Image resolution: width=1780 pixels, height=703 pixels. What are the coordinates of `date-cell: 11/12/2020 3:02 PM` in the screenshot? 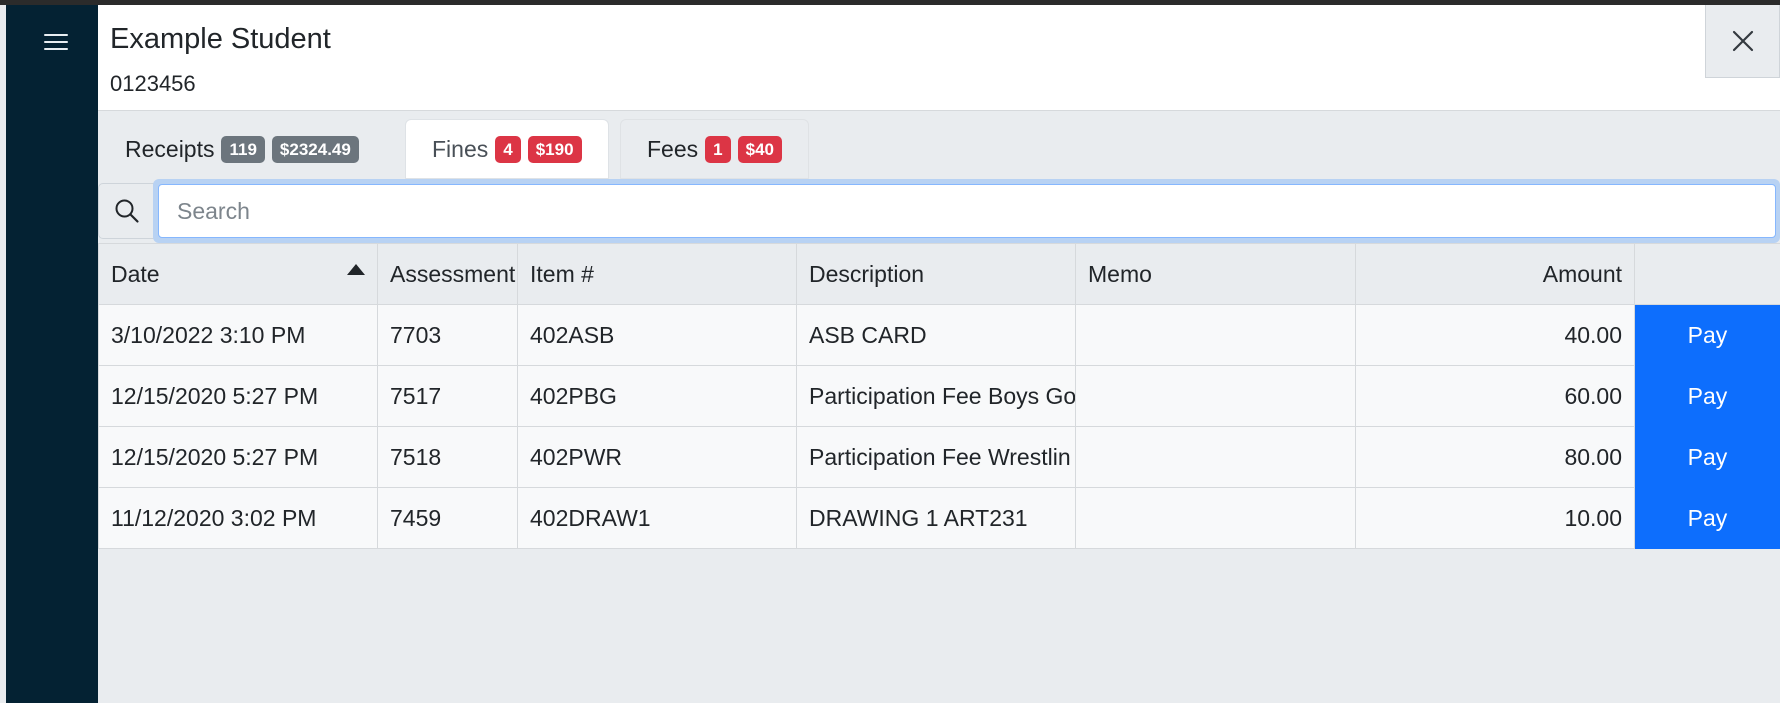 It's located at (238, 518).